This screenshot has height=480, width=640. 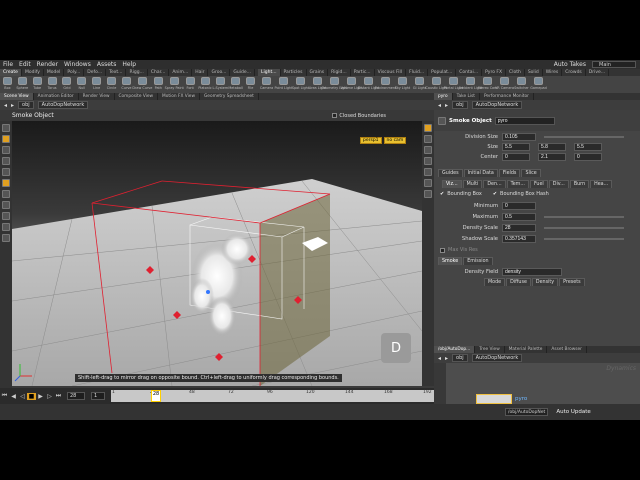 I want to click on auto-takes-label: Auto Takes, so click(x=570, y=64).